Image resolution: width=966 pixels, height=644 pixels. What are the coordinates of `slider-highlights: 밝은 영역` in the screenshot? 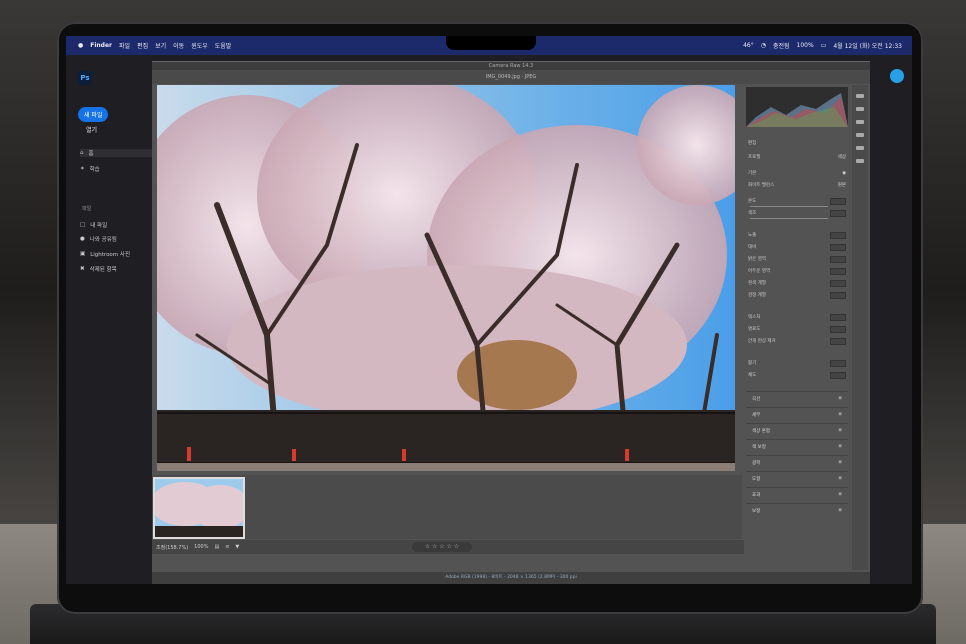 It's located at (797, 259).